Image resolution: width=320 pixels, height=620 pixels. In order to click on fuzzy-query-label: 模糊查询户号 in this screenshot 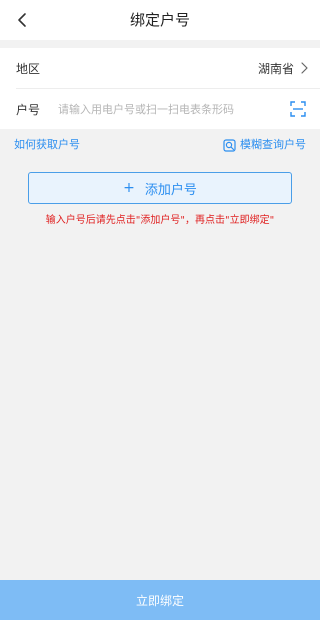, I will do `click(273, 144)`.